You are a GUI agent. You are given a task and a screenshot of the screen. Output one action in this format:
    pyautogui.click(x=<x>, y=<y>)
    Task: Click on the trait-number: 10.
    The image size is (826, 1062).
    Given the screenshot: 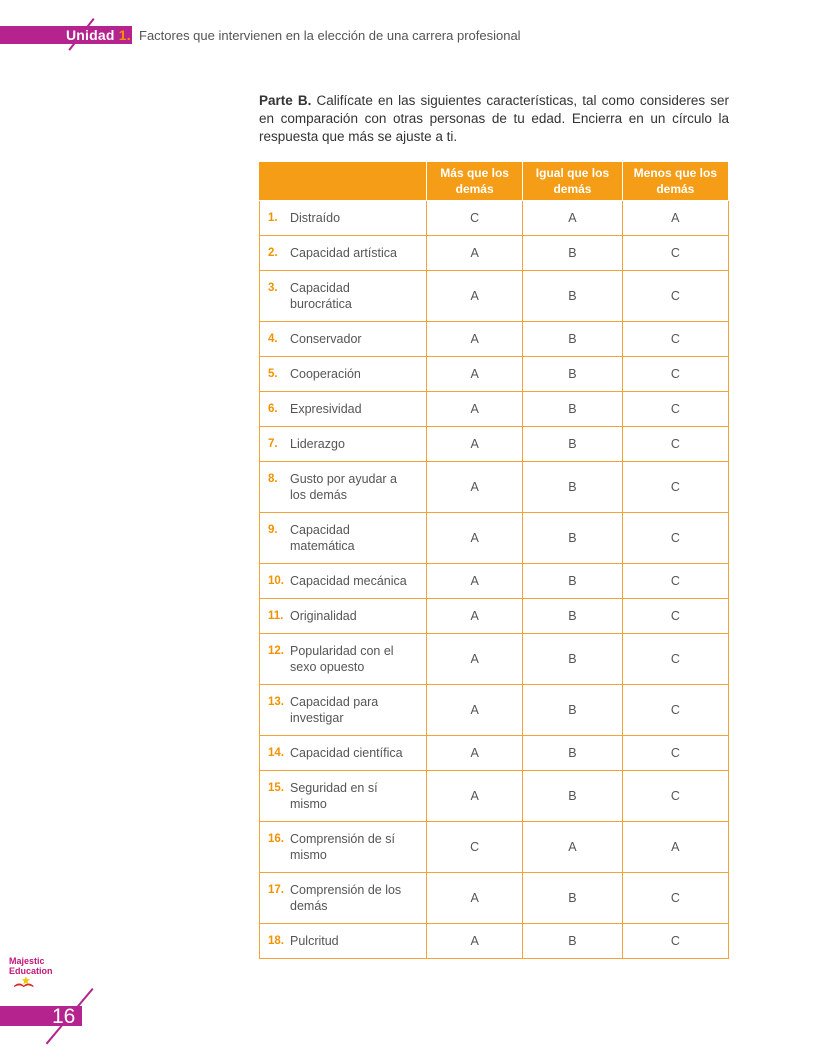 What is the action you would take?
    pyautogui.click(x=276, y=581)
    